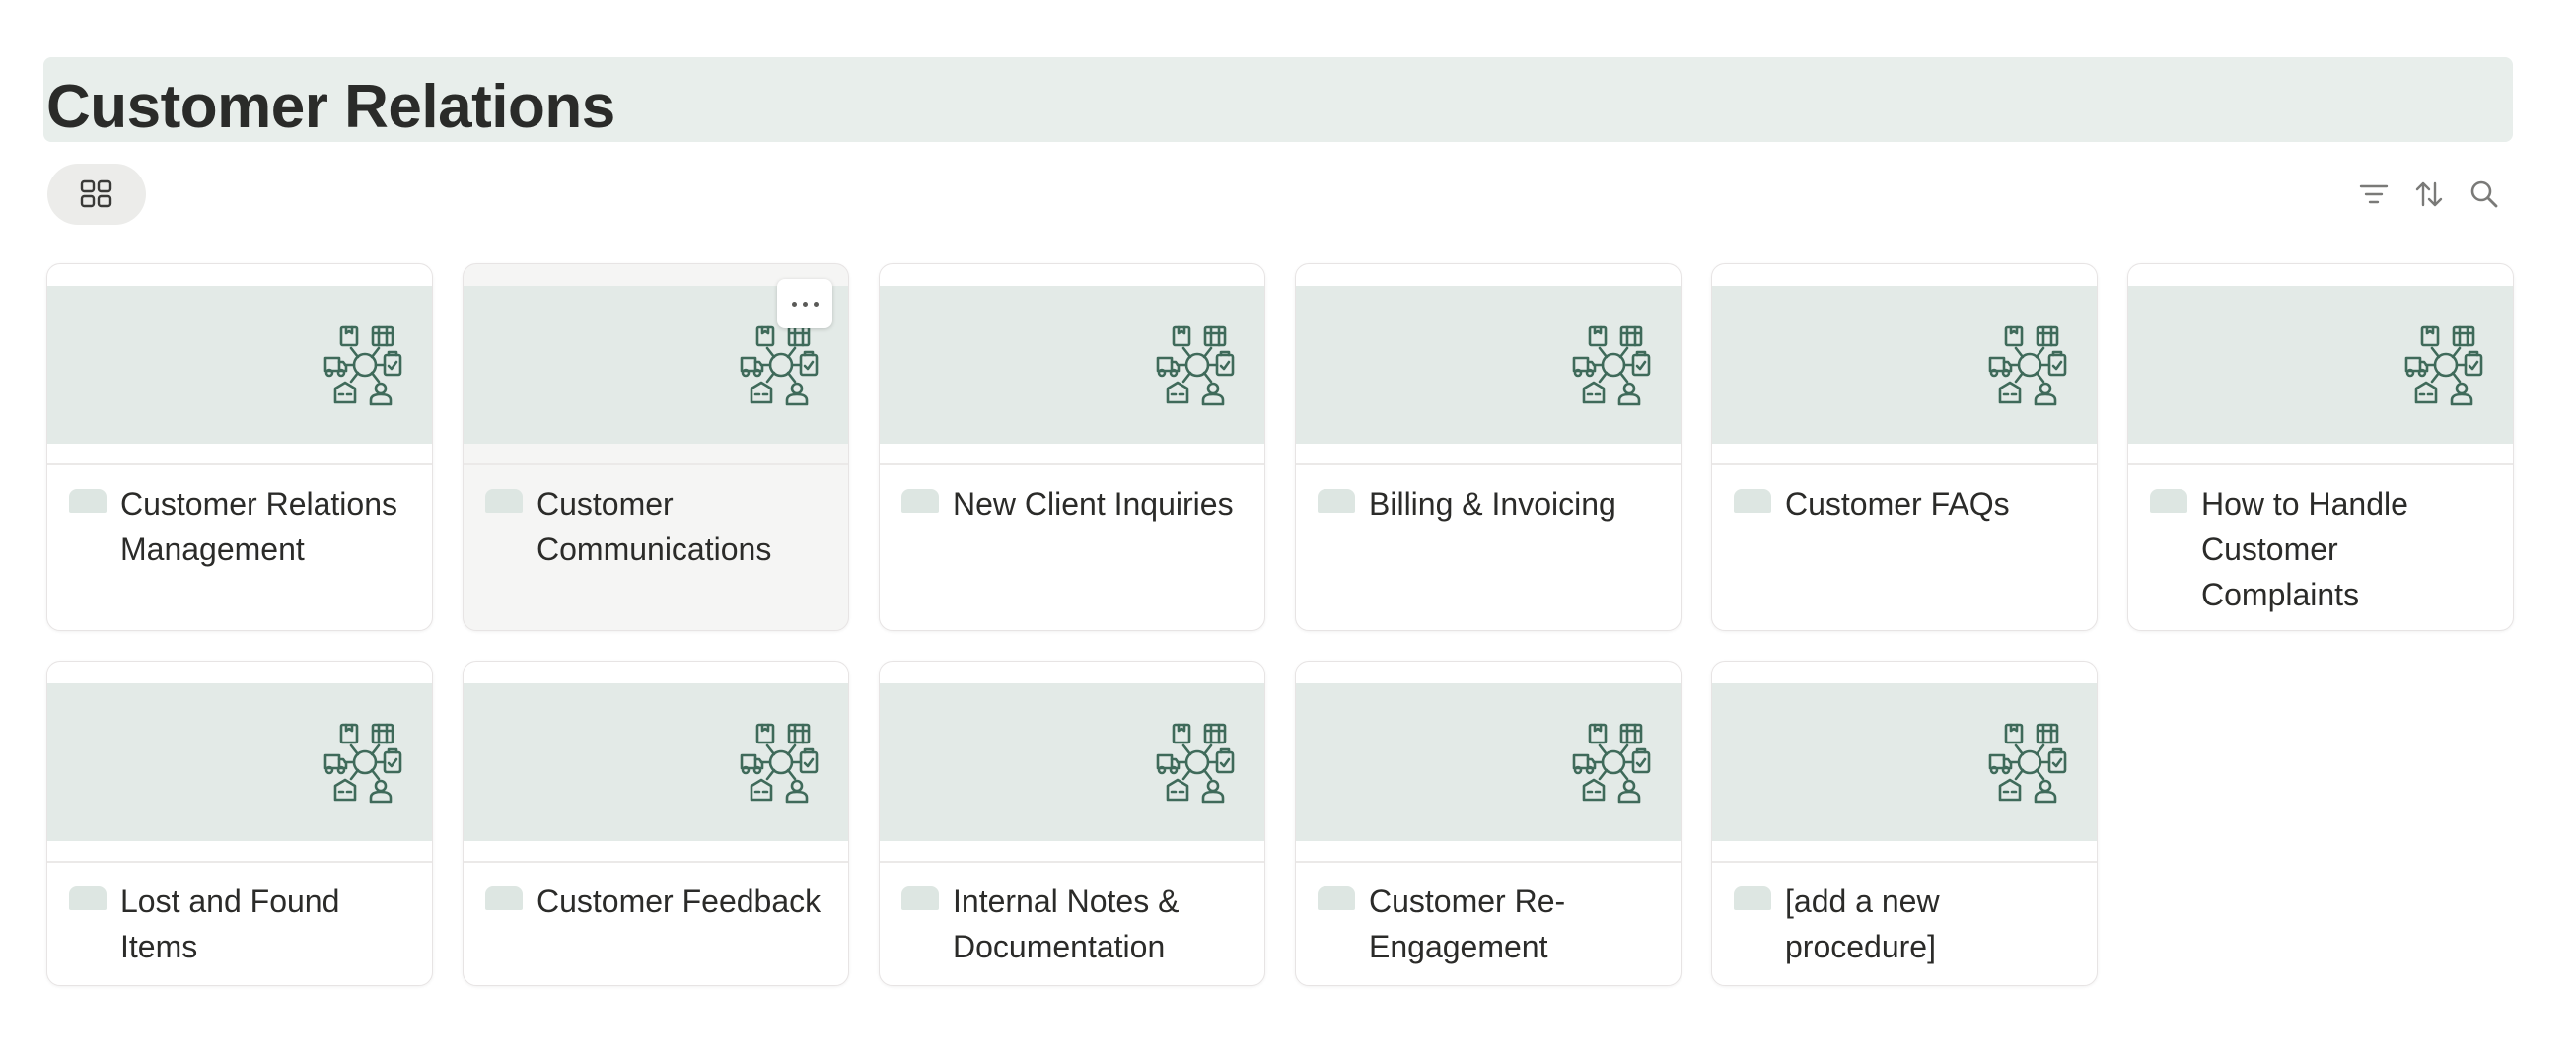 This screenshot has height=1061, width=2576. I want to click on card-title: Lost and Found Items, so click(230, 924).